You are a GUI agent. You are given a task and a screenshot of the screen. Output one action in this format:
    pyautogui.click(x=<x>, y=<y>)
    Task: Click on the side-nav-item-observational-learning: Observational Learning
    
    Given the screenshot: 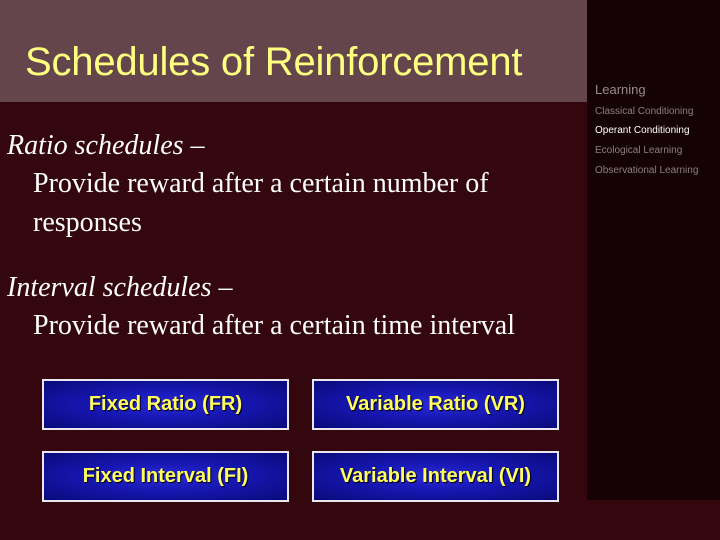 What is the action you would take?
    pyautogui.click(x=646, y=170)
    